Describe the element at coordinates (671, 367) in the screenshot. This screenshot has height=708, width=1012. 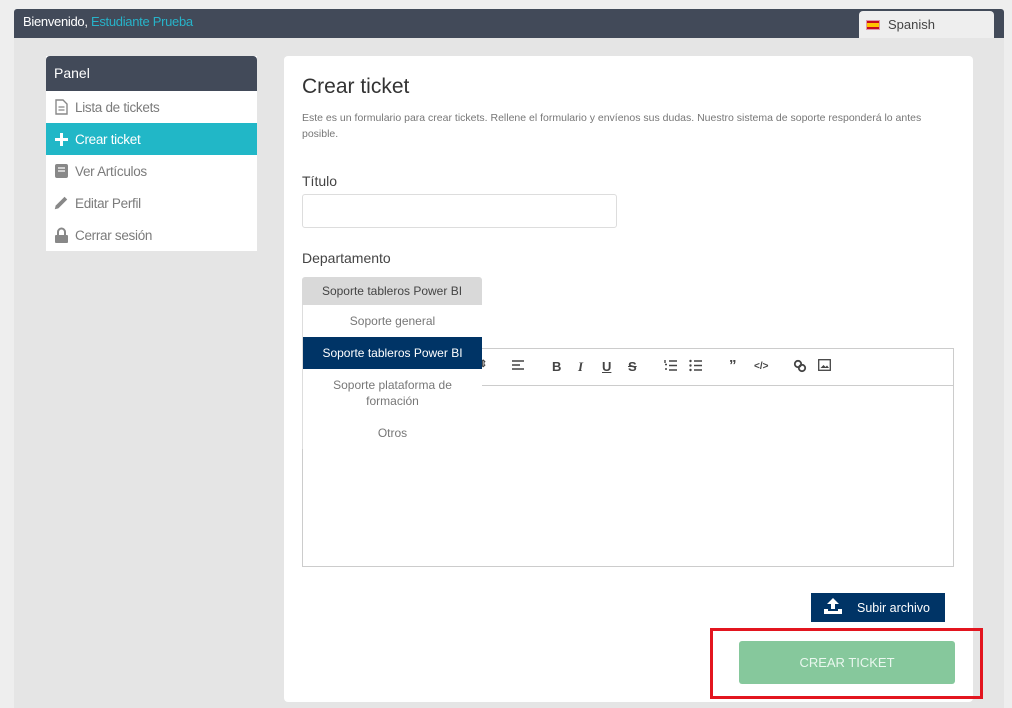
I see `ordered-list-icon` at that location.